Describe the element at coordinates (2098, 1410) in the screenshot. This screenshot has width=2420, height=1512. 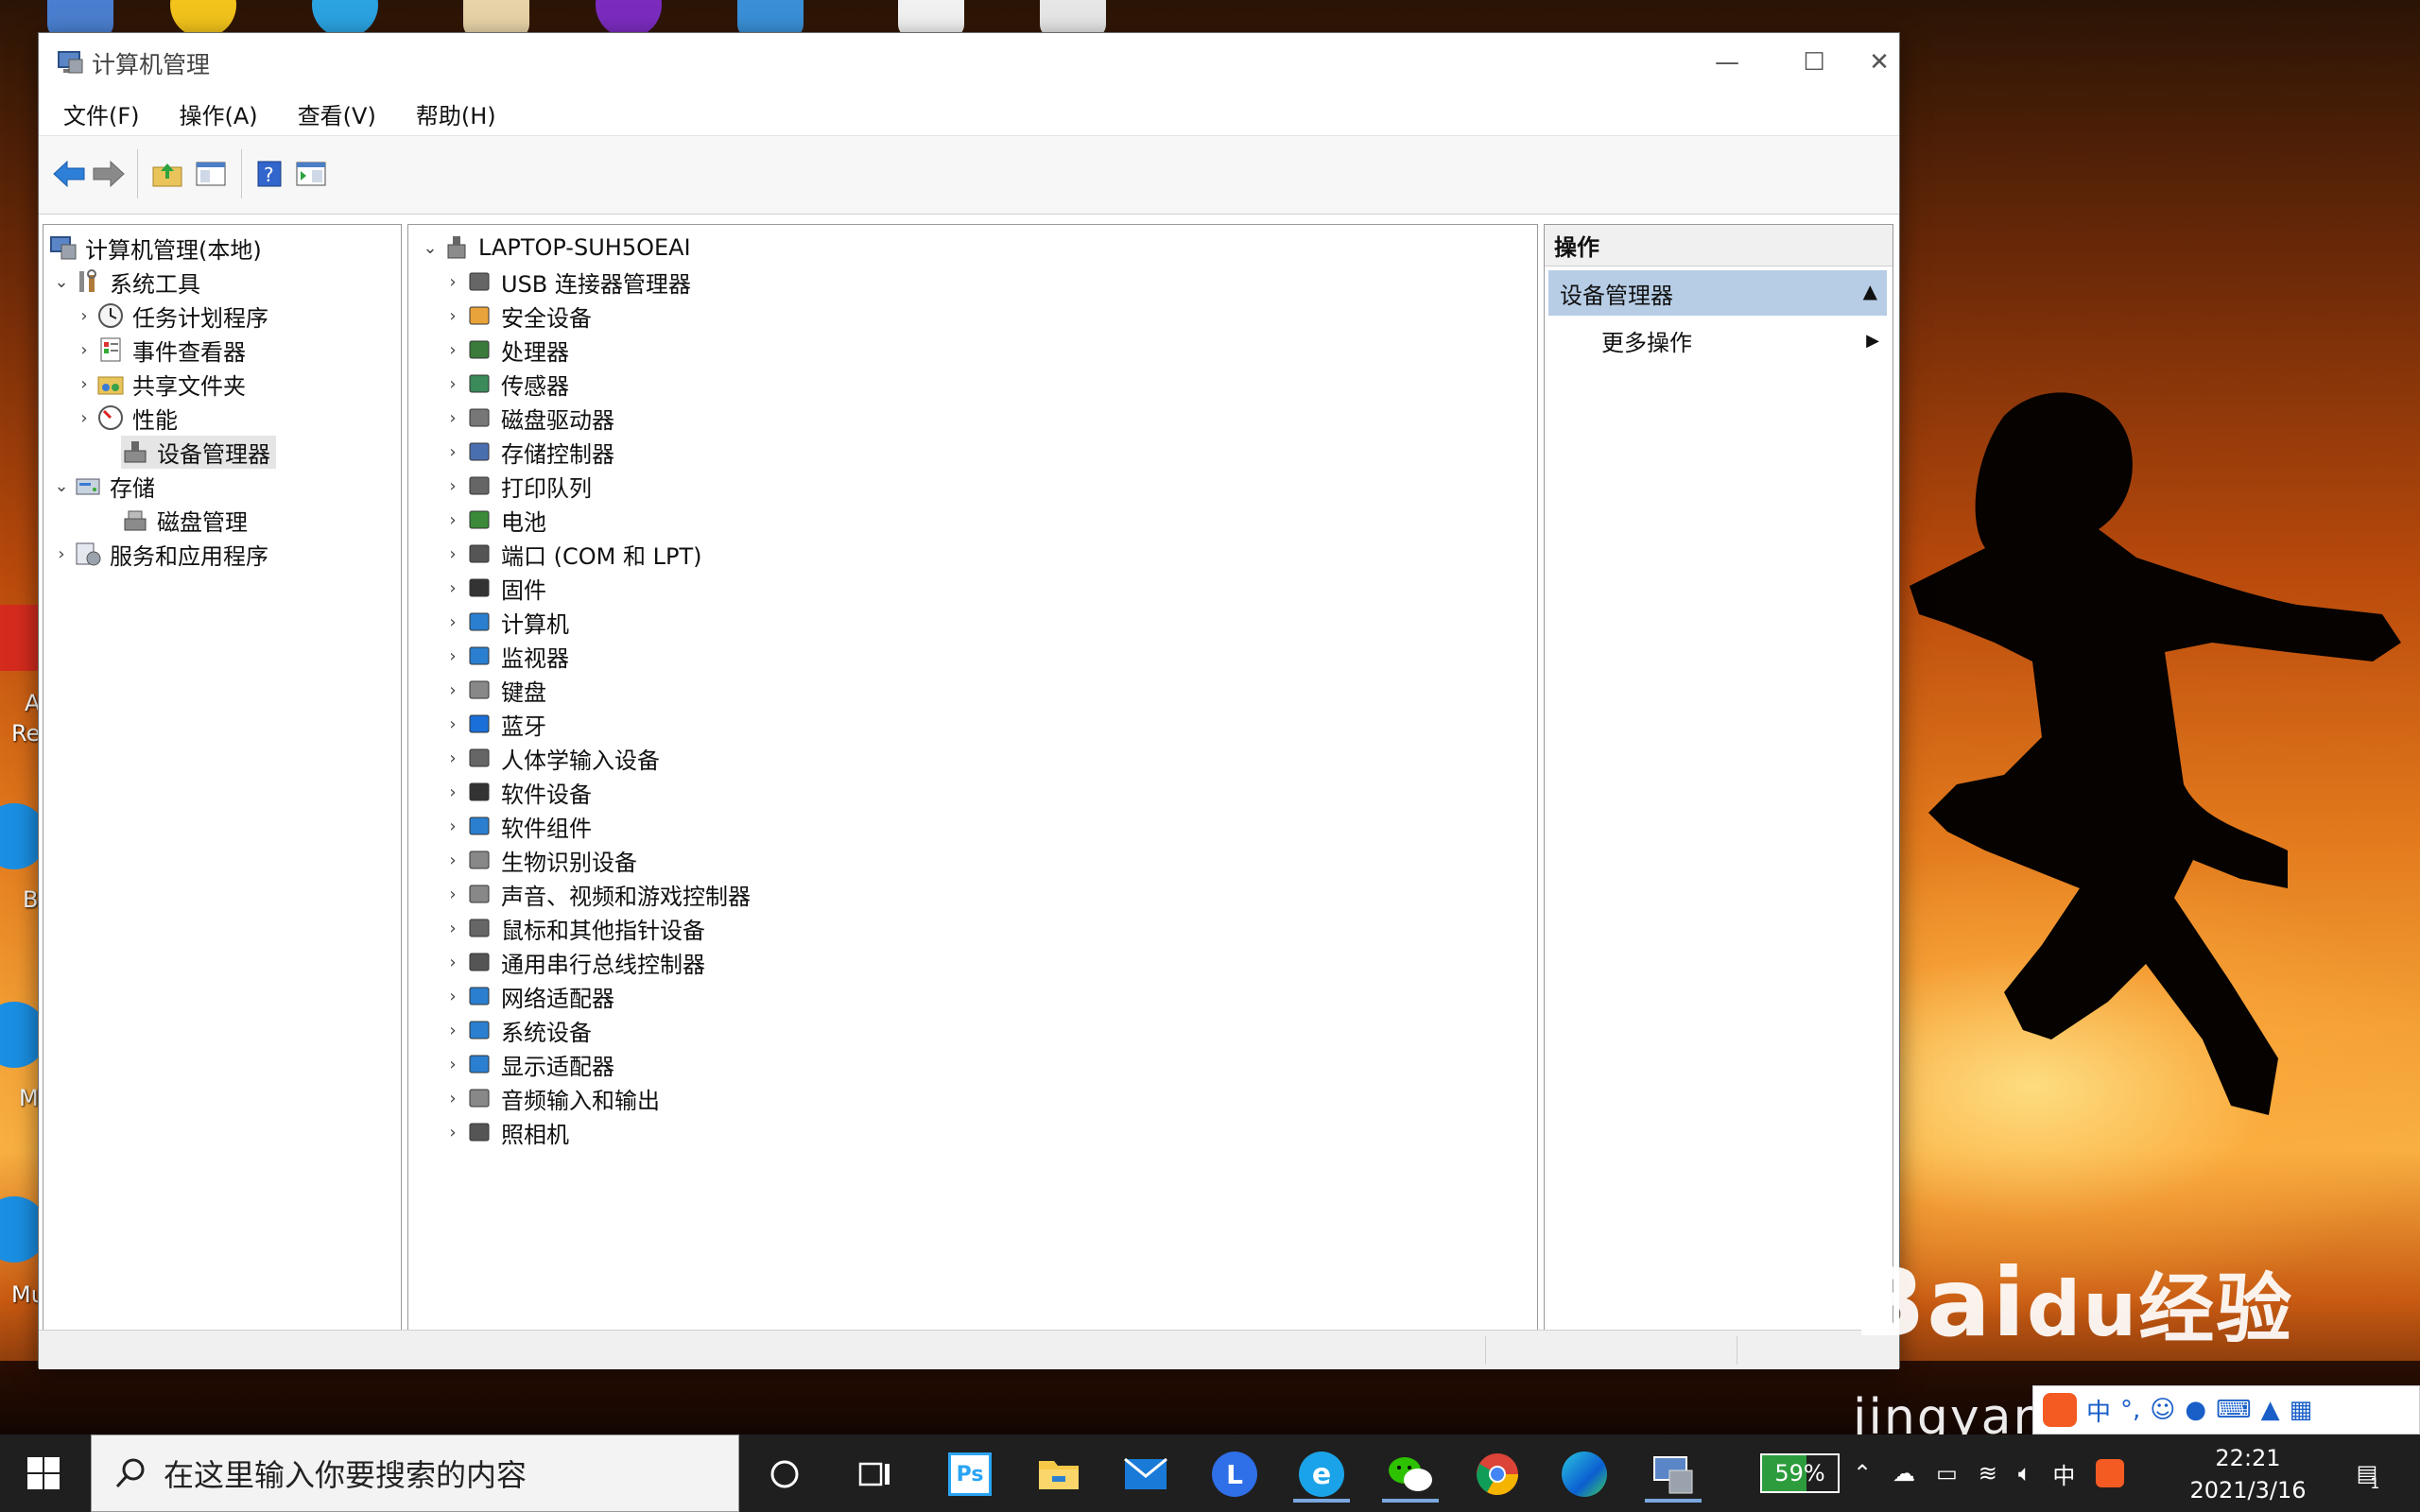
I see `ime-lang-toggle: 中` at that location.